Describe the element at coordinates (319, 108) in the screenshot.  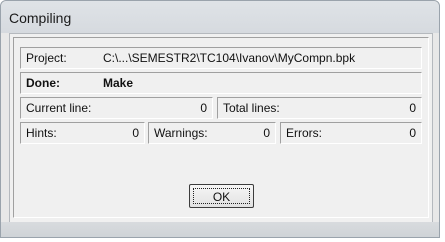
I see `total-lines-panel: Total lines: 0` at that location.